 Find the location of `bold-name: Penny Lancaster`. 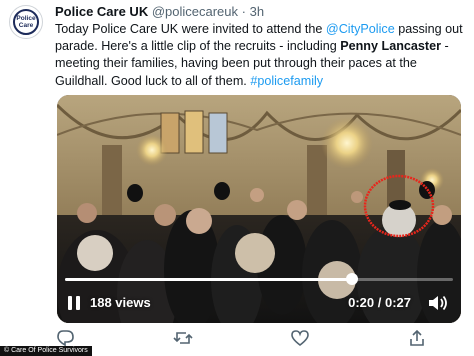

bold-name: Penny Lancaster is located at coordinates (390, 46).